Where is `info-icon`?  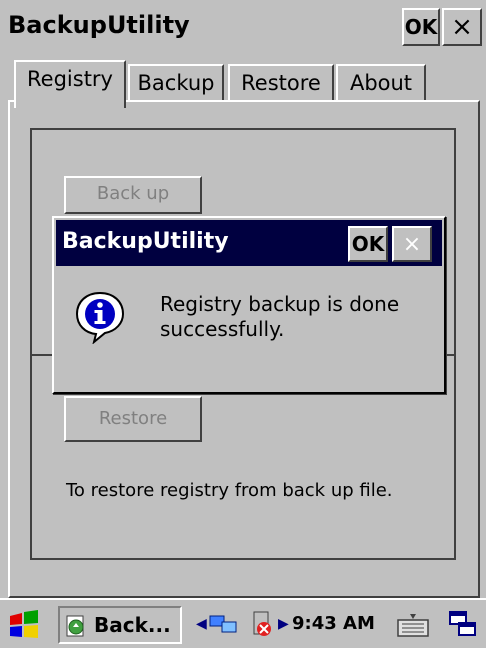
info-icon is located at coordinates (100, 317).